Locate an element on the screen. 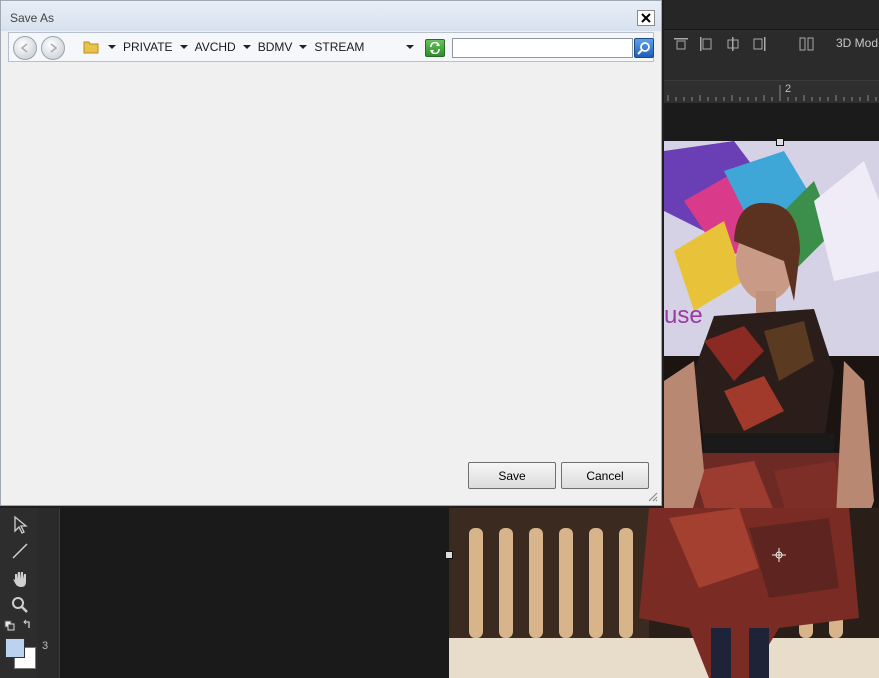 This screenshot has width=879, height=678. back-button is located at coordinates (25, 48).